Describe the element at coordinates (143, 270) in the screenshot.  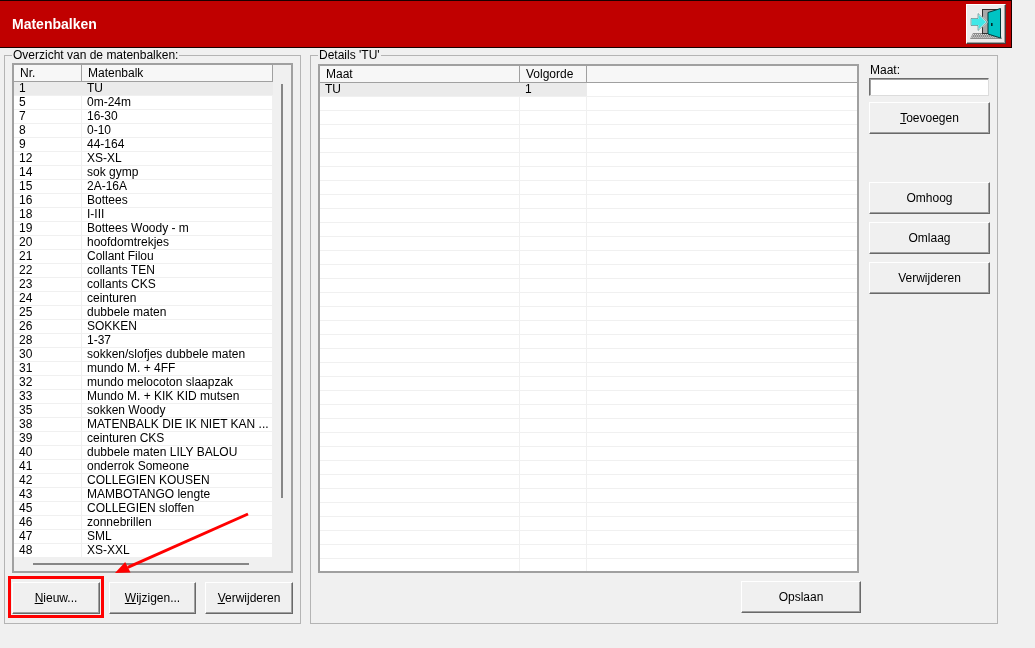
I see `list-row: 22 collants TEN` at that location.